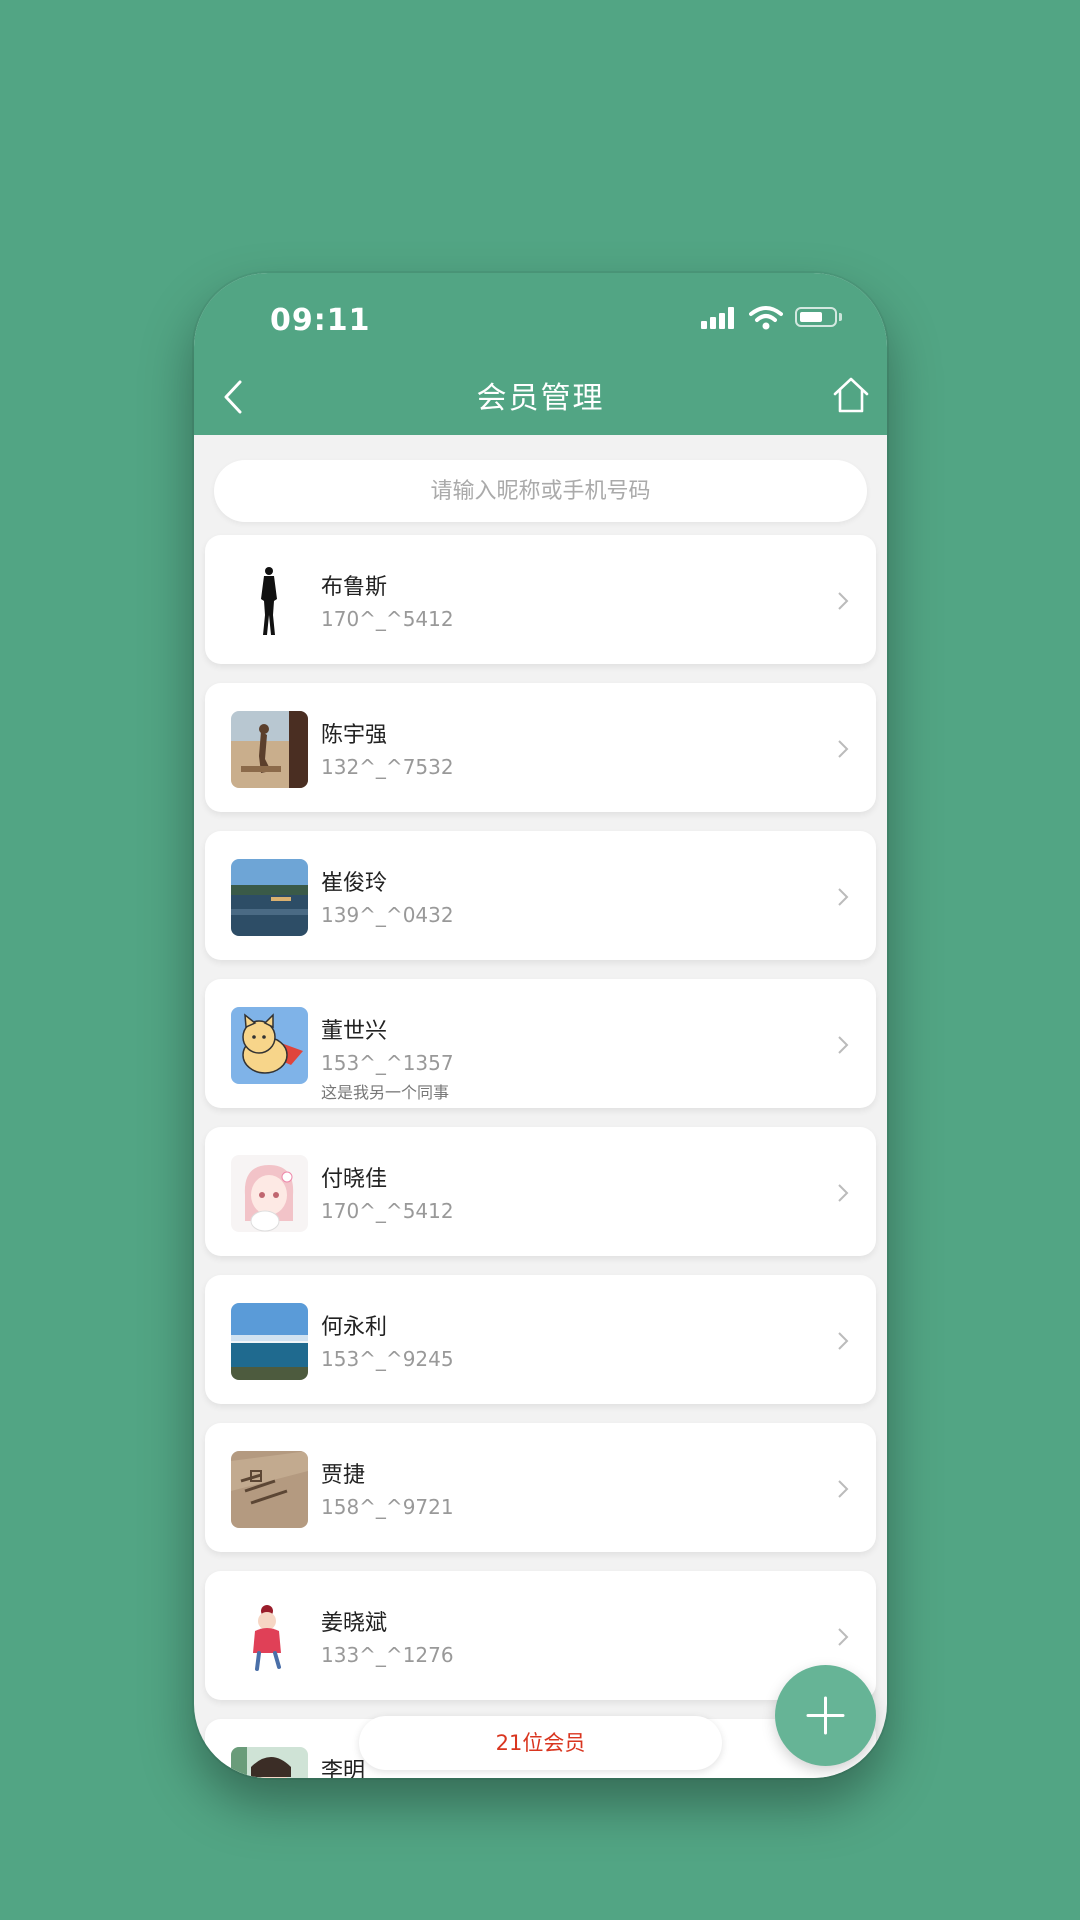  I want to click on member-phone: 153^_^9245, so click(387, 1359).